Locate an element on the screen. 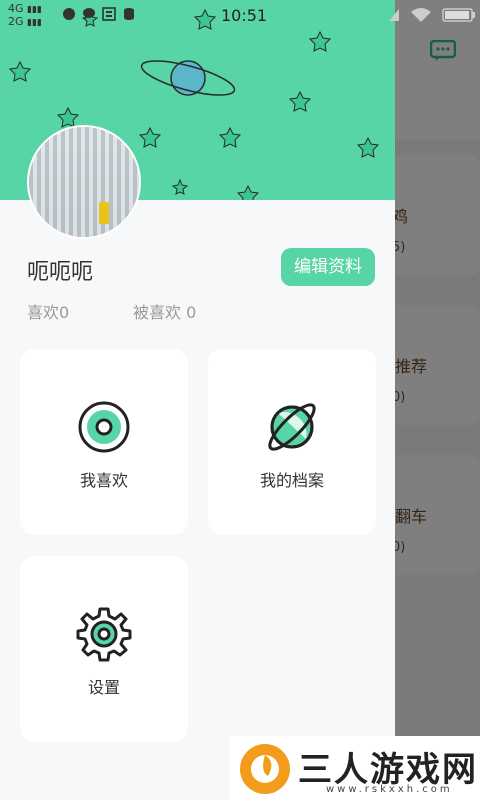 The image size is (480, 800). avatar is located at coordinates (84, 182).